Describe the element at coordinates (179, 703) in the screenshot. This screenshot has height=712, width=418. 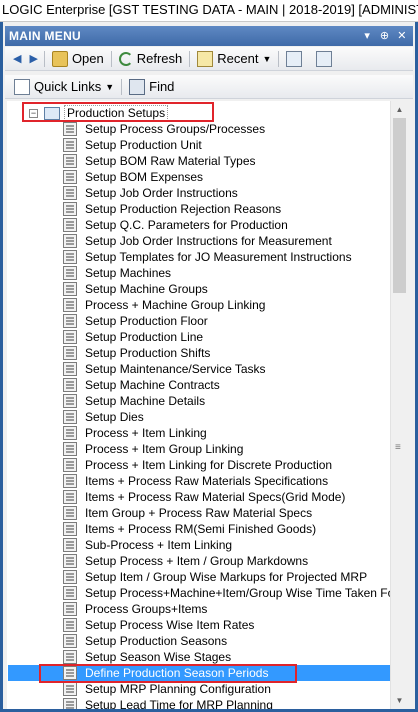
I see `tree-item-label: Setup Lead Time for MRP Planning` at that location.